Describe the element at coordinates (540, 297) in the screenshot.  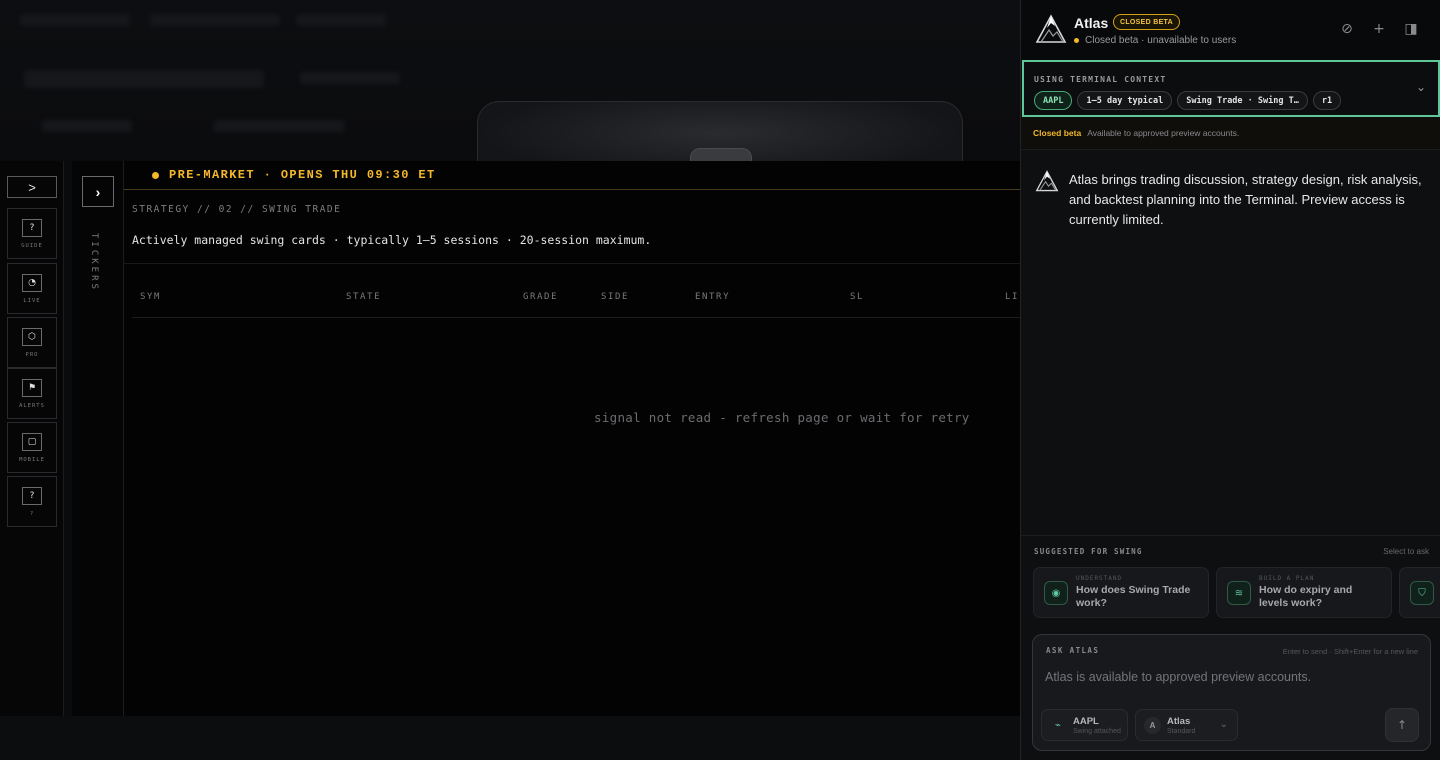
I see `column-header-grade: GRADE` at that location.